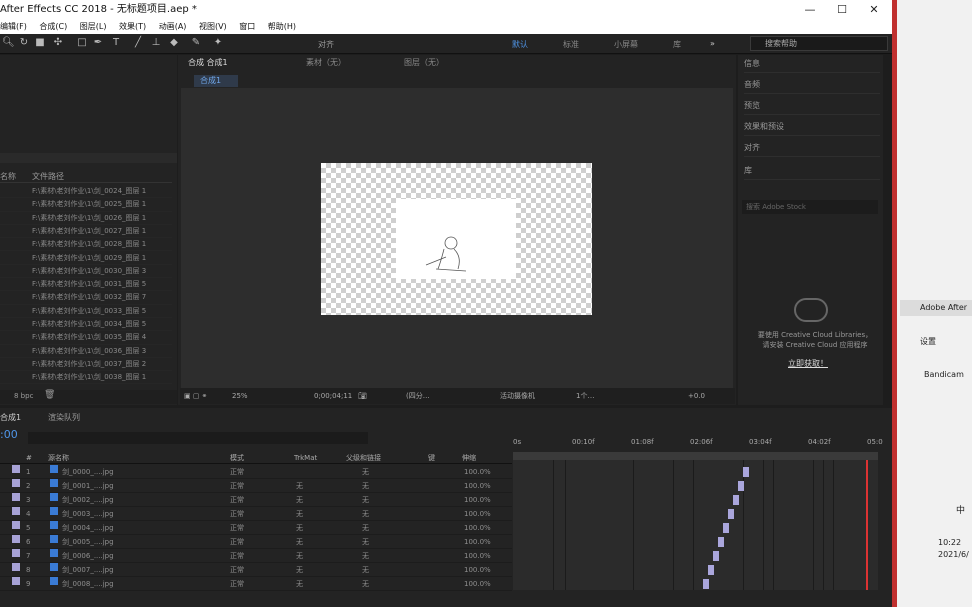 This screenshot has width=972, height=607. What do you see at coordinates (626, 44) in the screenshot?
I see `workspace-small: 小屏幕` at bounding box center [626, 44].